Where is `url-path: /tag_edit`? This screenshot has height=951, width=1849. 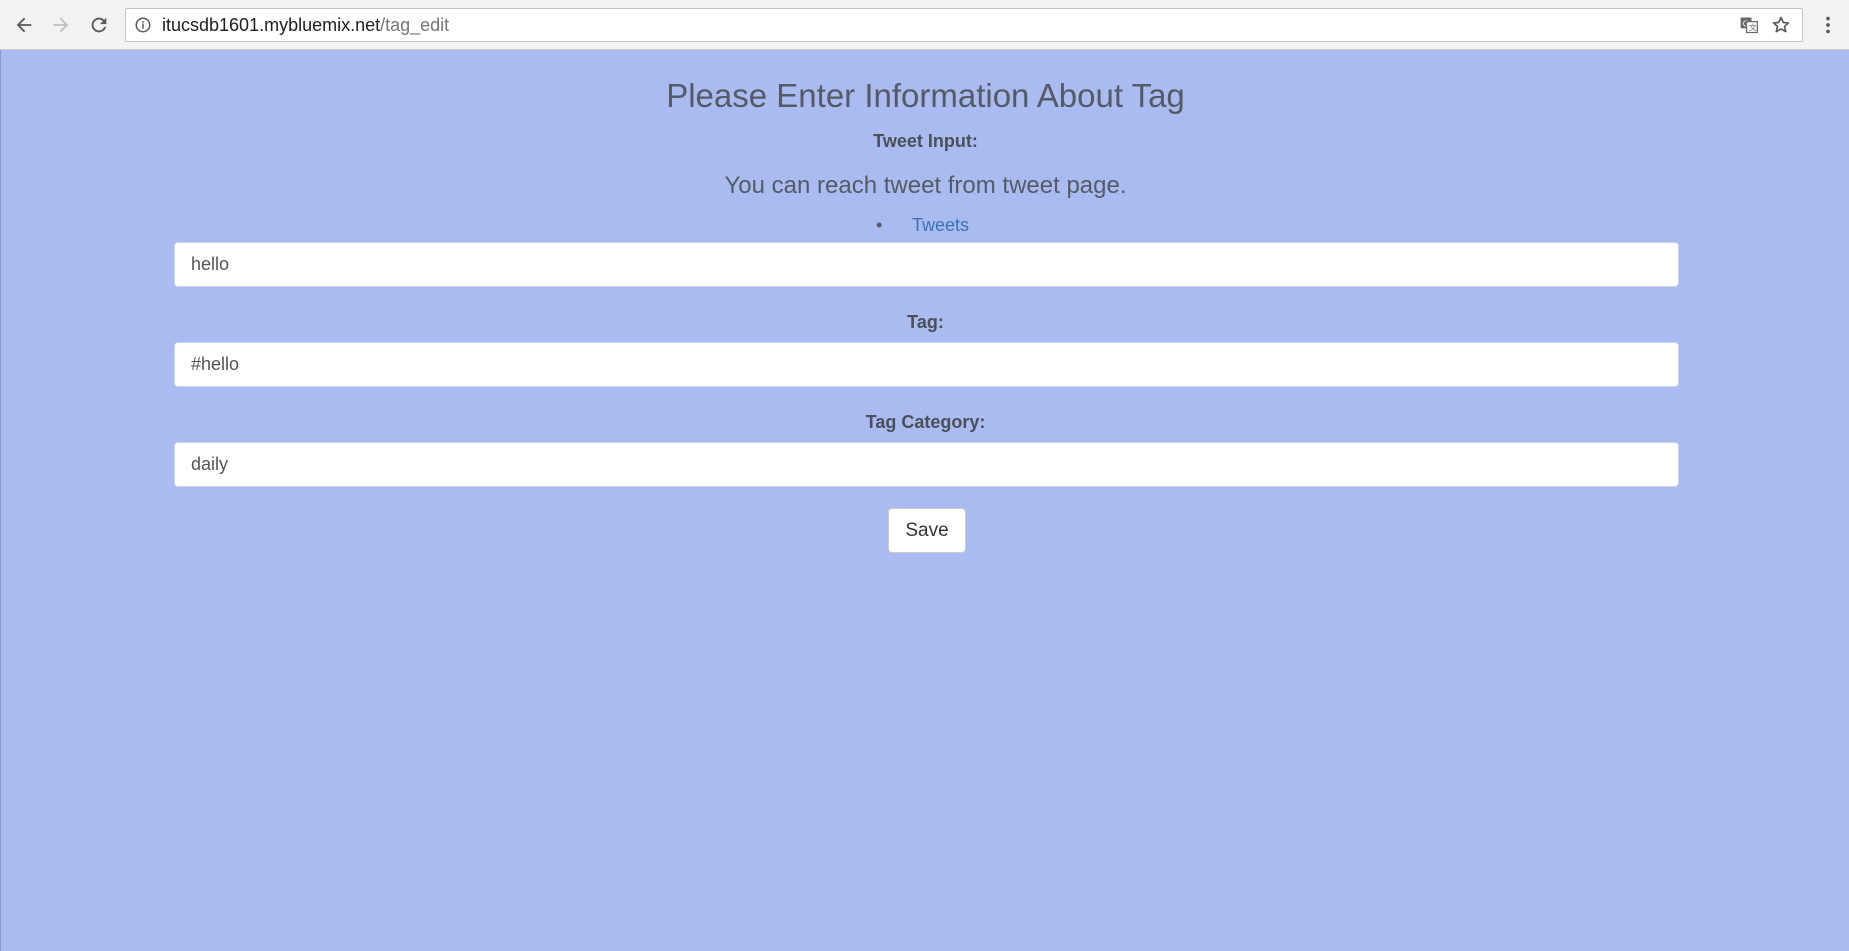
url-path: /tag_edit is located at coordinates (415, 24).